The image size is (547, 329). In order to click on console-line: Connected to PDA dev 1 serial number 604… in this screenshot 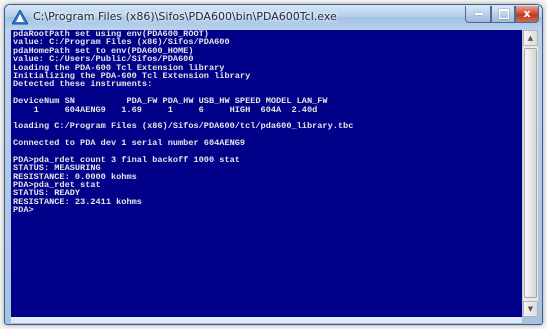, I will do `click(129, 143)`.